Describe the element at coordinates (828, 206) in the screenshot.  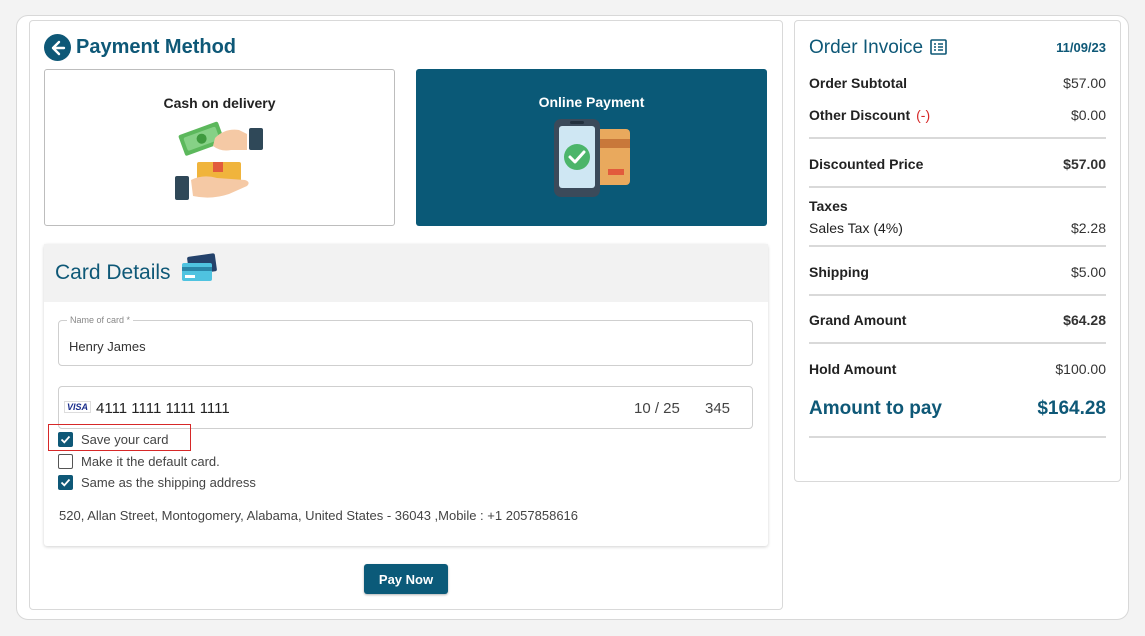
I see `taxes-label: Taxes` at that location.